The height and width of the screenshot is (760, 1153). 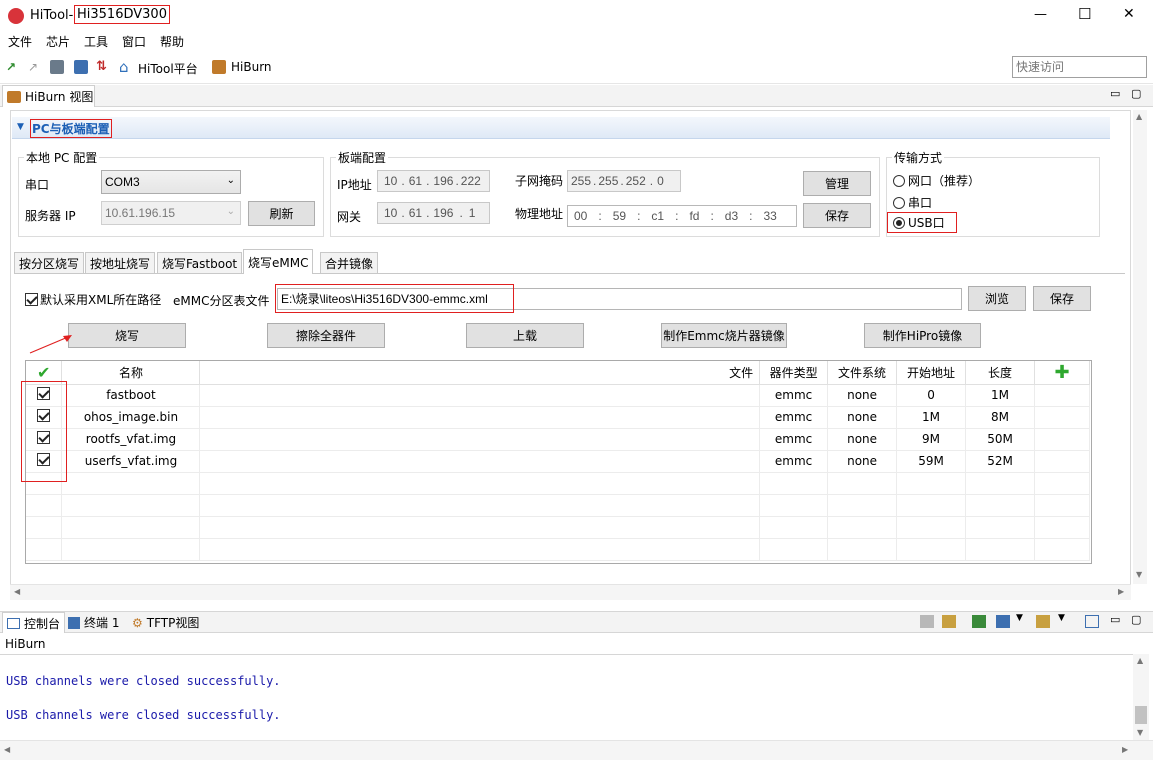 What do you see at coordinates (558, 505) in the screenshot?
I see `empty-row` at bounding box center [558, 505].